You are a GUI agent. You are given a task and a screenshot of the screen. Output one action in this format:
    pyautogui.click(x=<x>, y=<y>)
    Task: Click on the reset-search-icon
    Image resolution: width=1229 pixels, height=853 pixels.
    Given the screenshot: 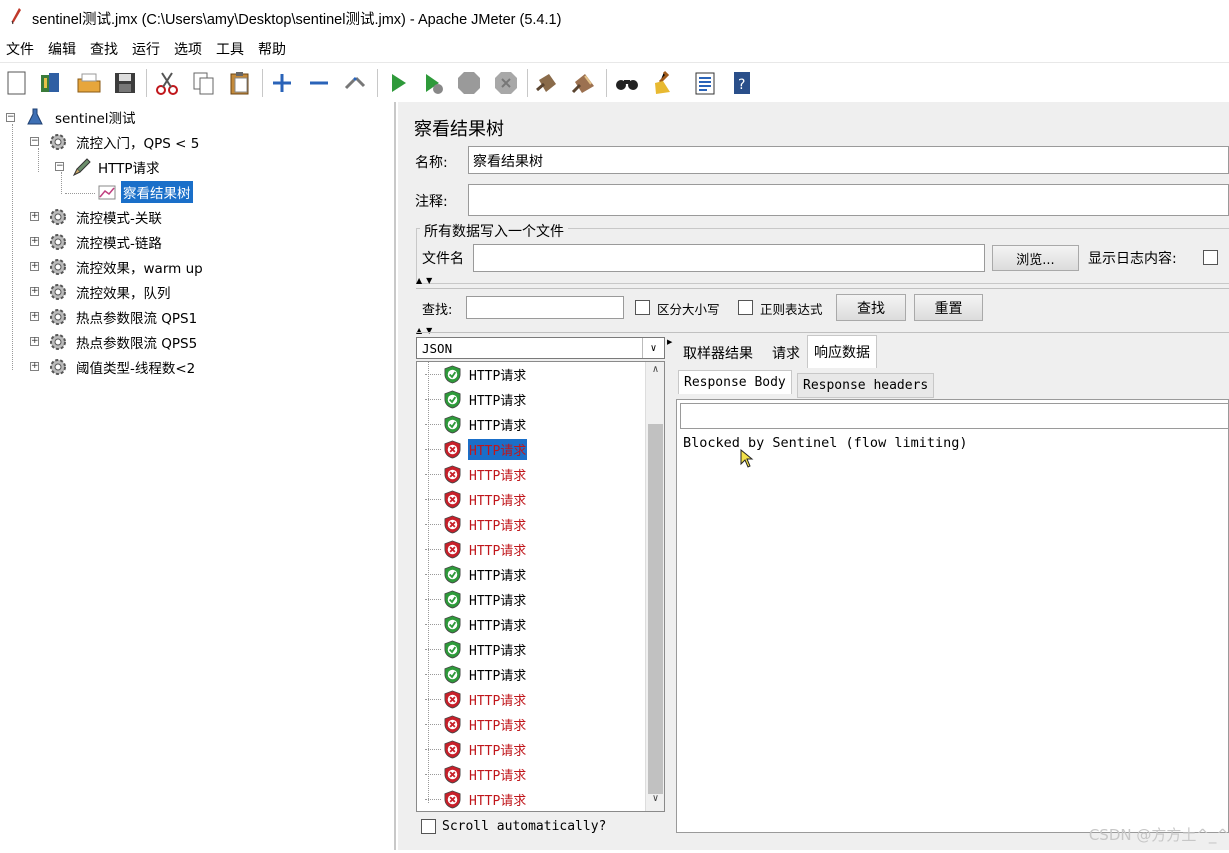 What is the action you would take?
    pyautogui.click(x=663, y=83)
    